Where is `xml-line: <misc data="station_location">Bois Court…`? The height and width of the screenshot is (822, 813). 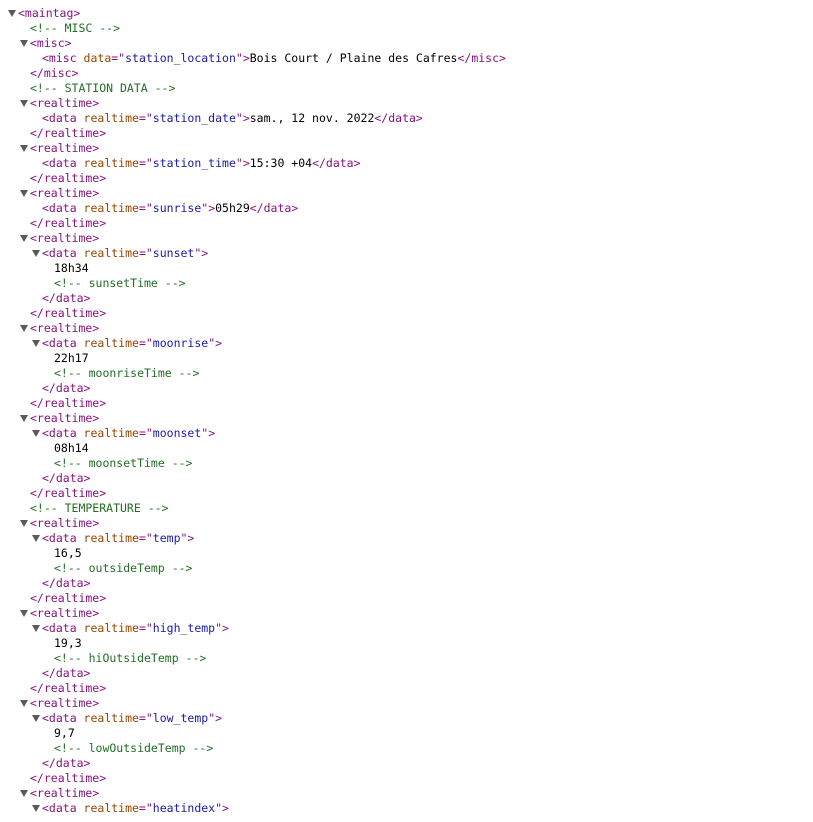 xml-line: <misc data="station_location">Bois Court… is located at coordinates (406, 58).